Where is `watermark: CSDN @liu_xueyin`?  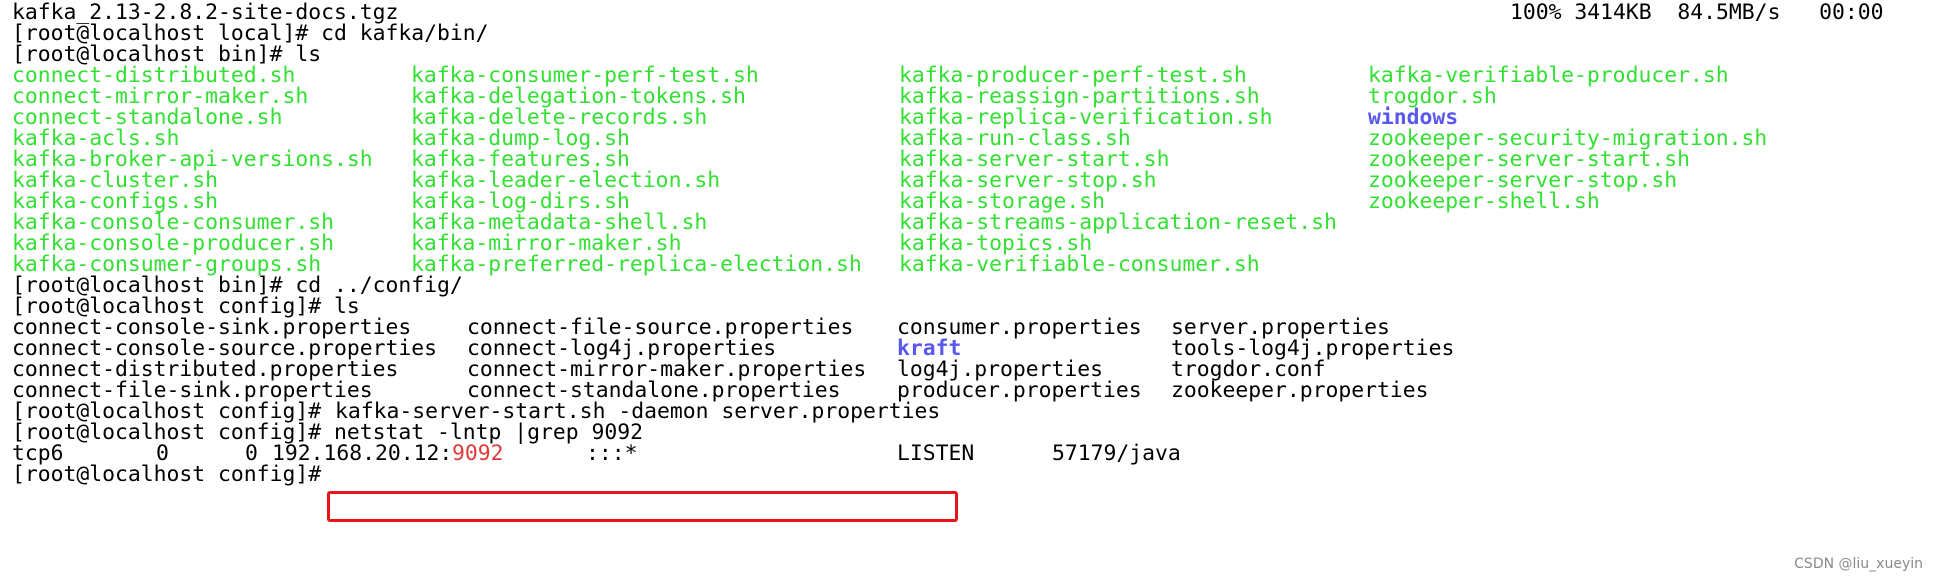 watermark: CSDN @liu_xueyin is located at coordinates (1858, 564).